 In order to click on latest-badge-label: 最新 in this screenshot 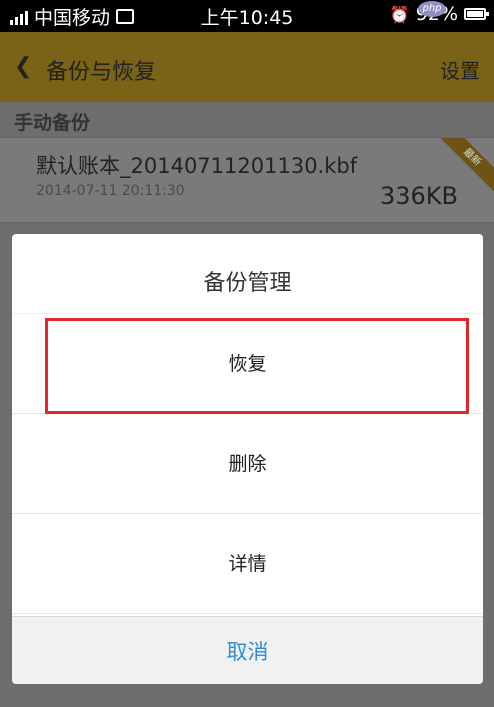, I will do `click(465, 165)`.